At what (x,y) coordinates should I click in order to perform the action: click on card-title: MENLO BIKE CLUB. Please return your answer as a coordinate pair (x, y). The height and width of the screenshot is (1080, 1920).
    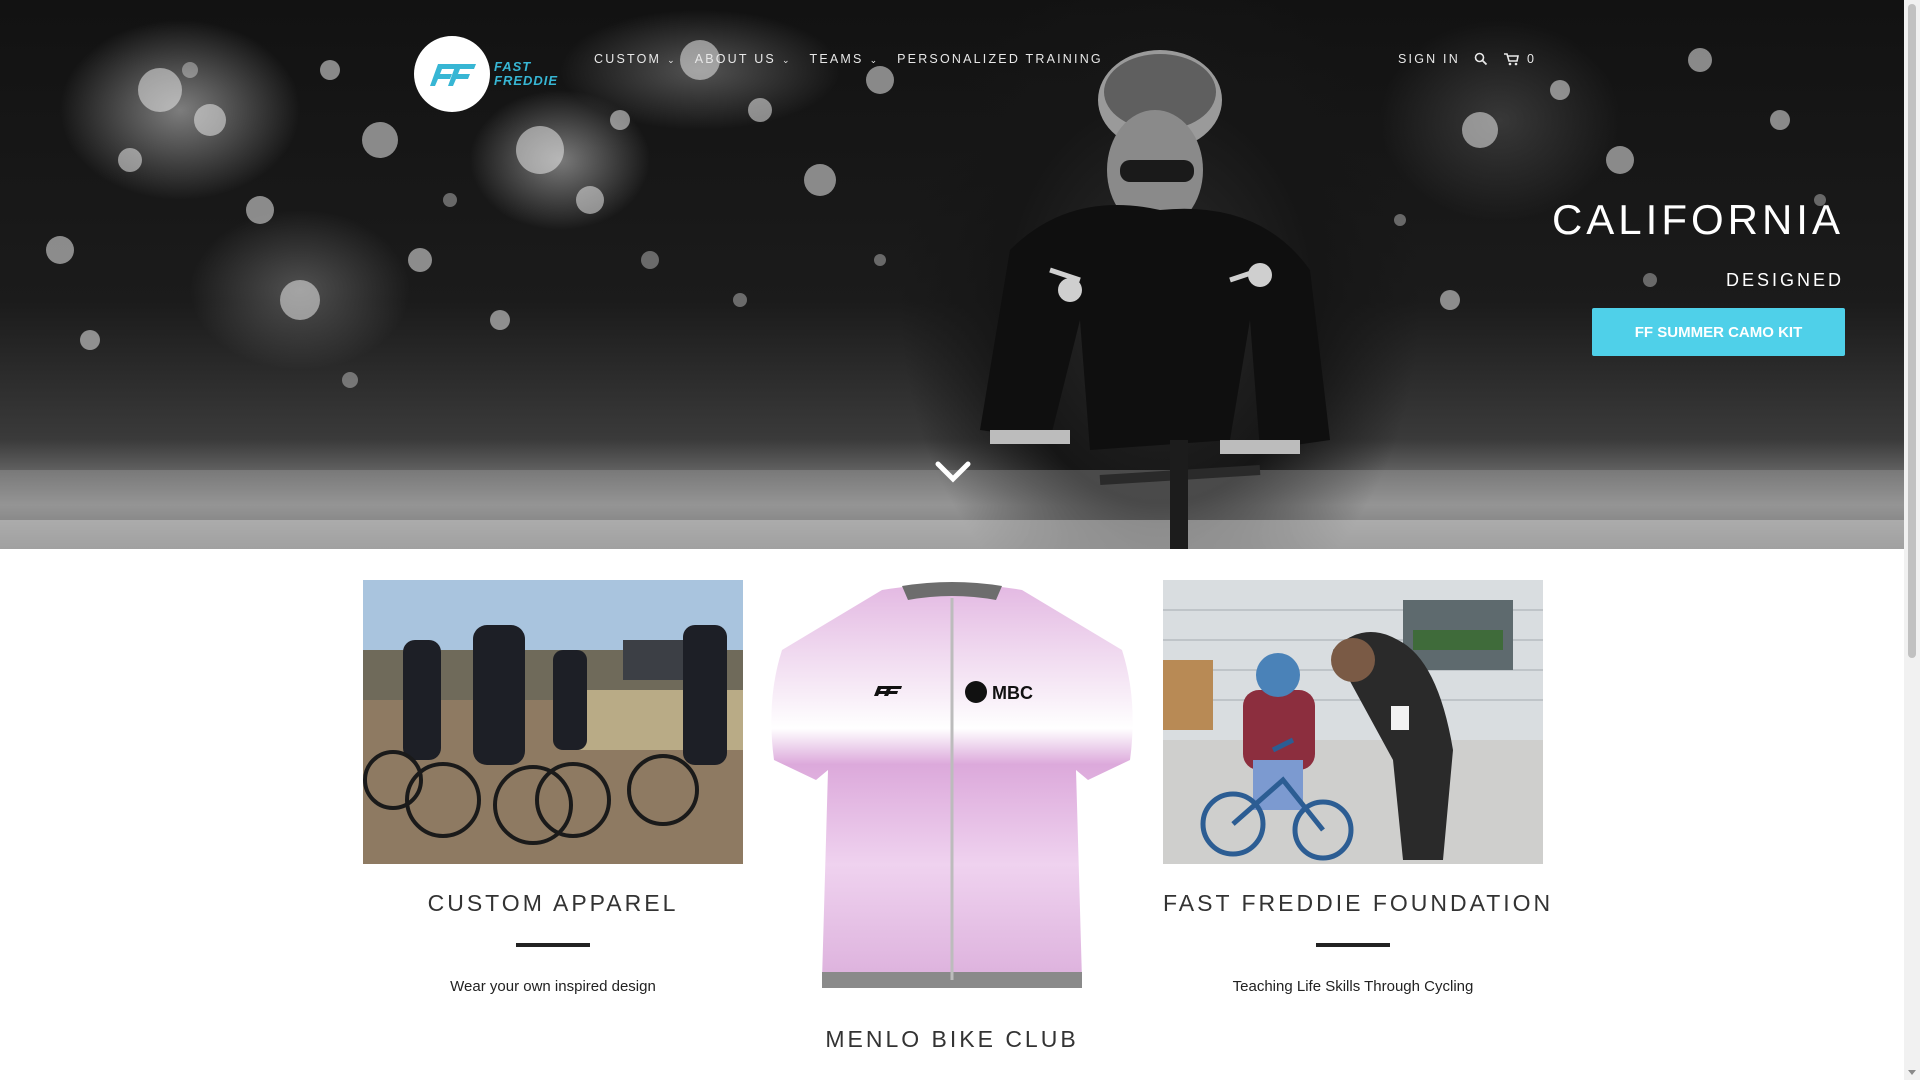
    Looking at the image, I should click on (952, 1039).